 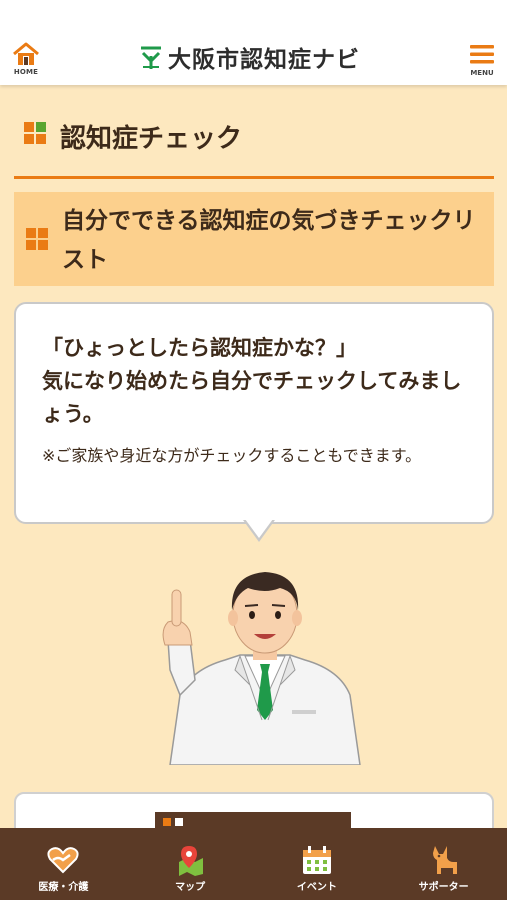 What do you see at coordinates (63, 860) in the screenshot?
I see `heart-hands-icon` at bounding box center [63, 860].